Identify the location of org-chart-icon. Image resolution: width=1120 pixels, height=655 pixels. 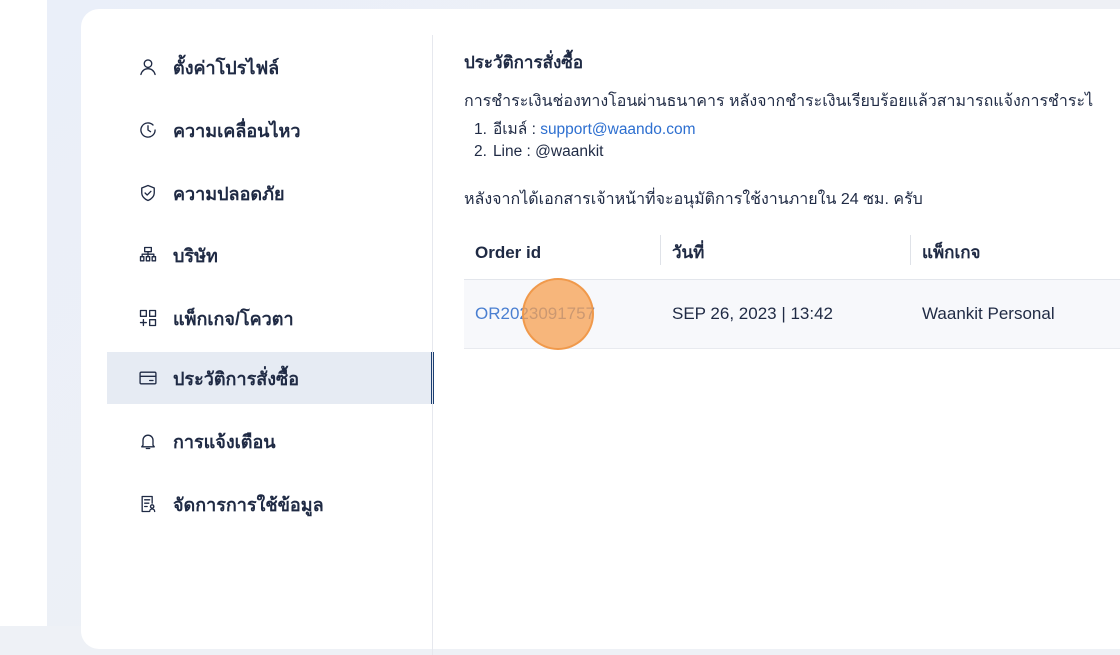
(148, 255).